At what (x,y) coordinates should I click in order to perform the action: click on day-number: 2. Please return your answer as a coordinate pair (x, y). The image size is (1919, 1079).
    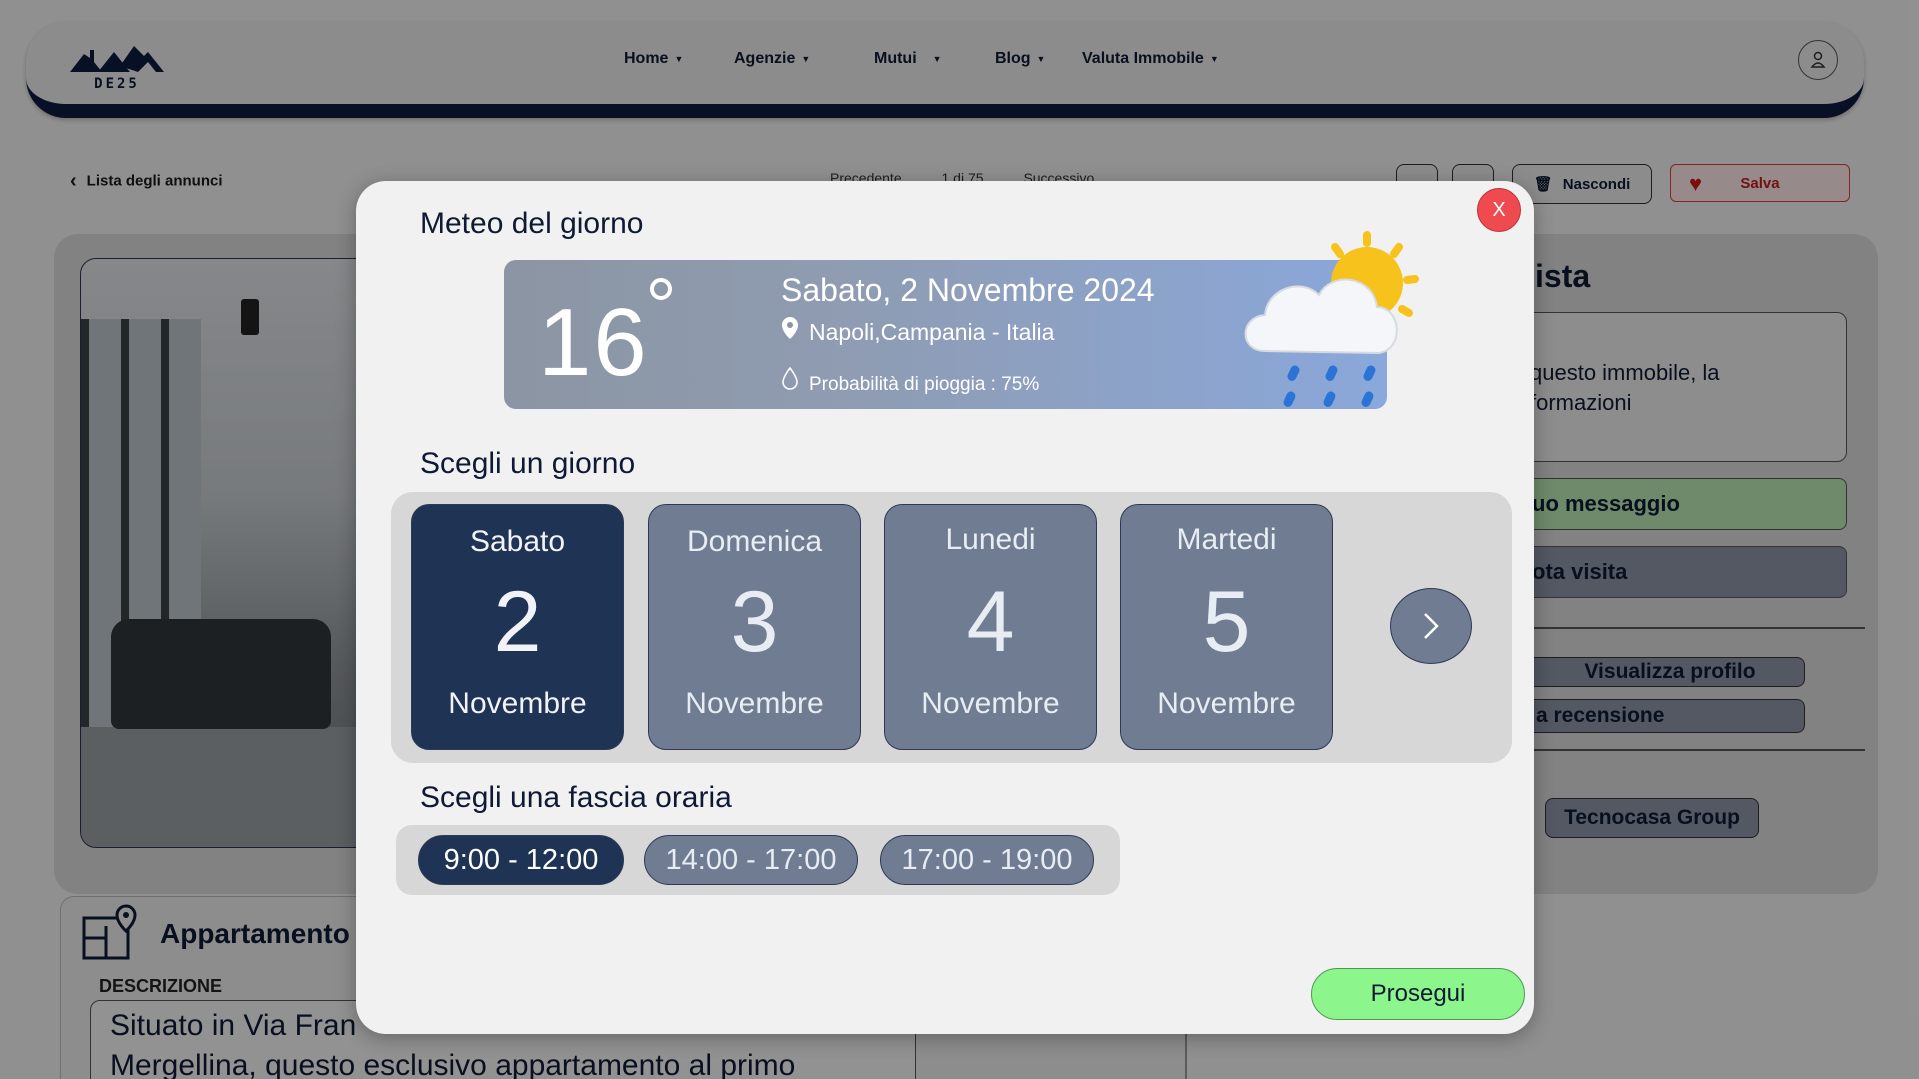
    Looking at the image, I should click on (517, 622).